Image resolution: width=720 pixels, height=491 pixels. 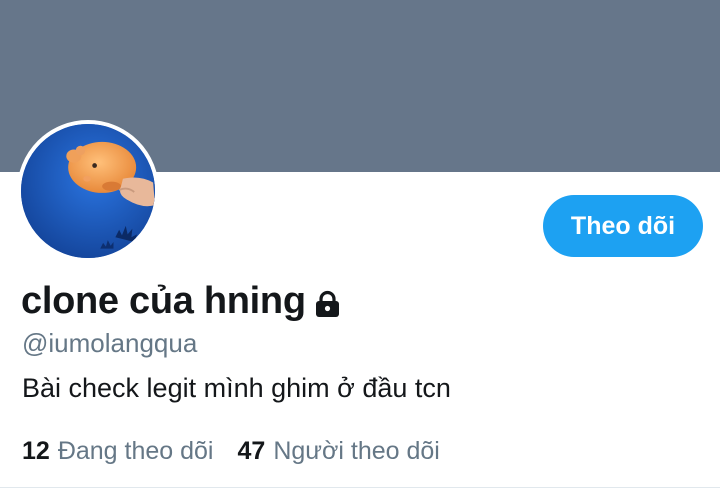 I want to click on profile-stats: 12 Đang theo dõi 47 Người theo dõi, so click(x=243, y=451).